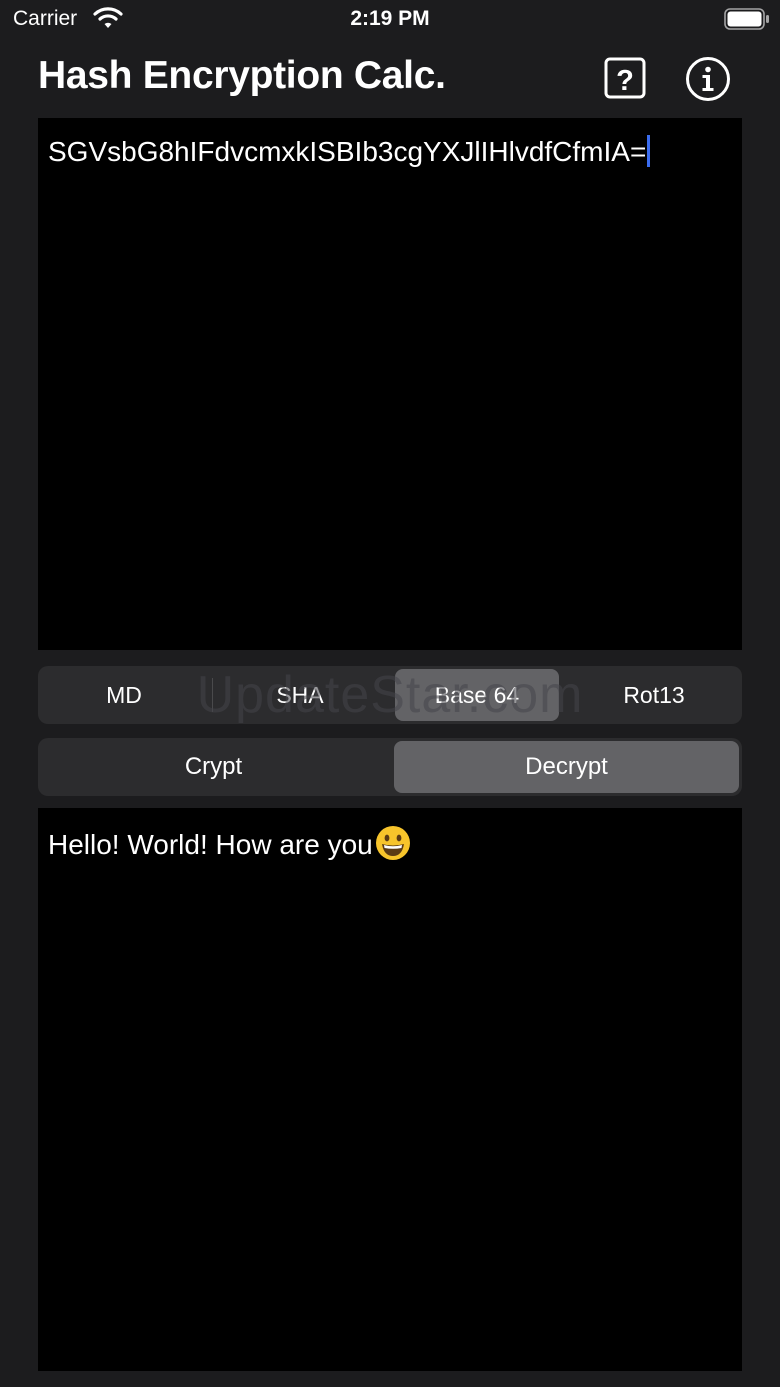 The width and height of the screenshot is (780, 1387). Describe the element at coordinates (213, 767) in the screenshot. I see `segment-crypt: Crypt` at that location.